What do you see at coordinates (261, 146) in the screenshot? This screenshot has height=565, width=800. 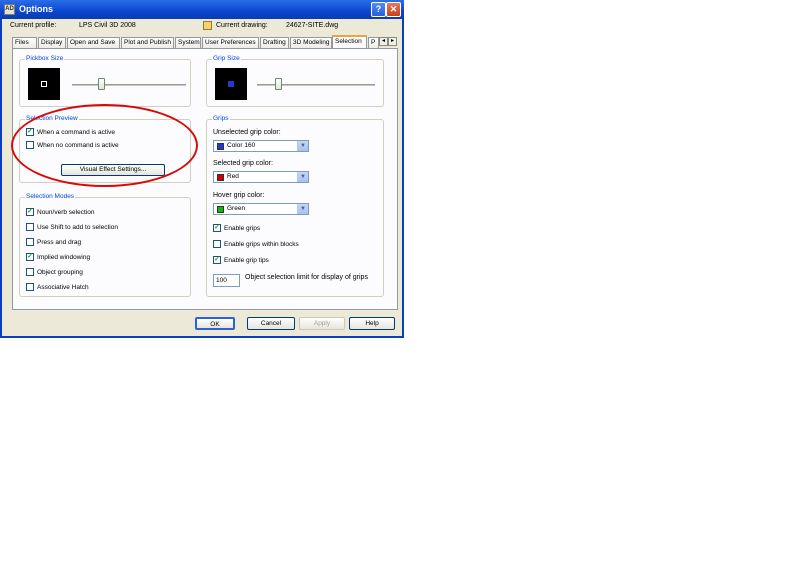 I see `unselected-grip-color-select: Color 160 ▼` at bounding box center [261, 146].